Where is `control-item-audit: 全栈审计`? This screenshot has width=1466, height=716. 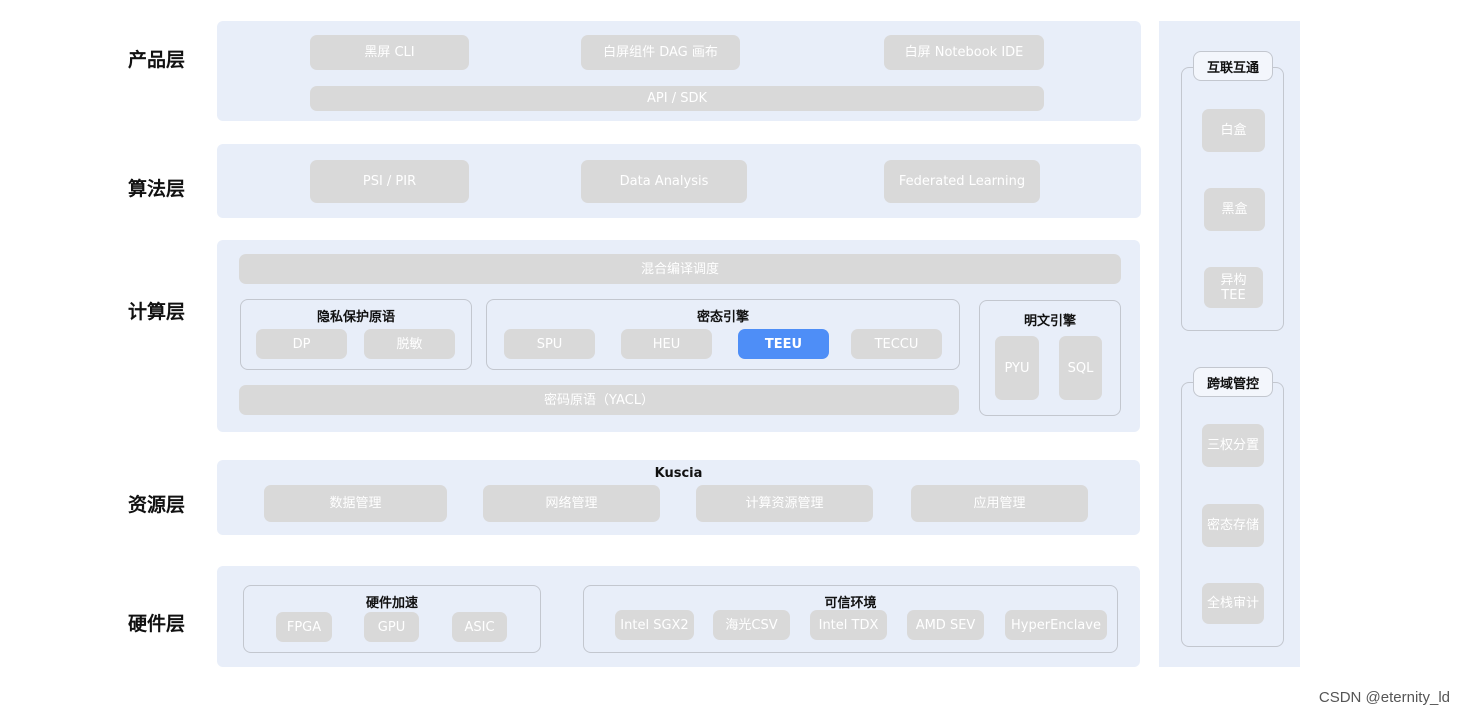
control-item-audit: 全栈审计 is located at coordinates (1233, 603).